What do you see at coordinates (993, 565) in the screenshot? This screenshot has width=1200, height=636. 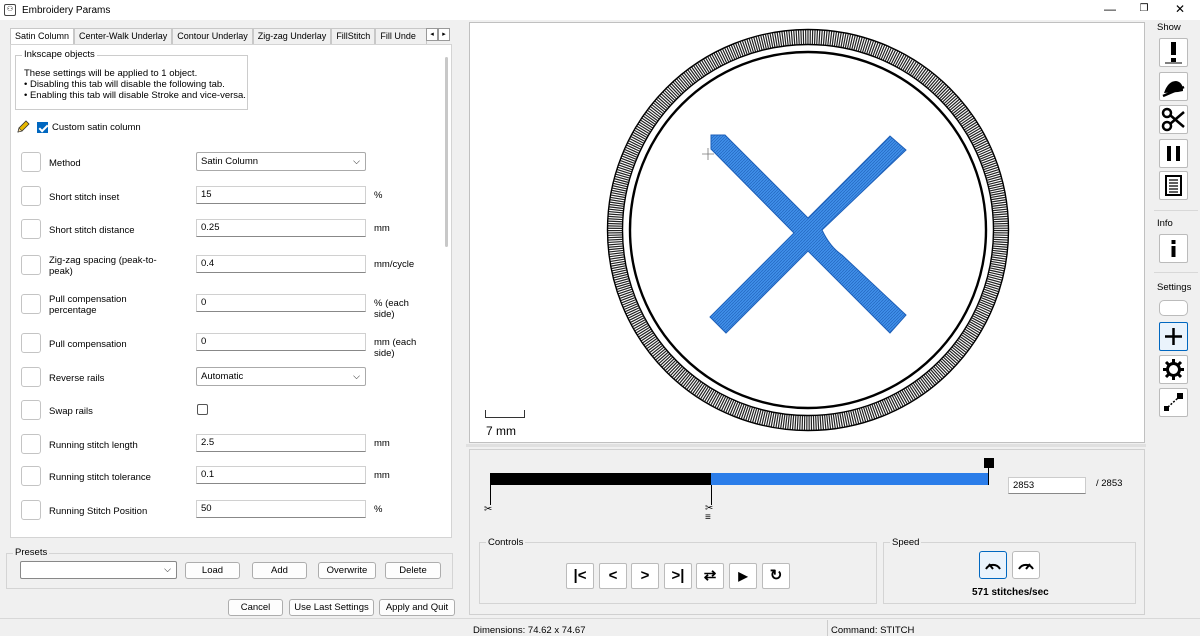 I see `speed-slow-button` at bounding box center [993, 565].